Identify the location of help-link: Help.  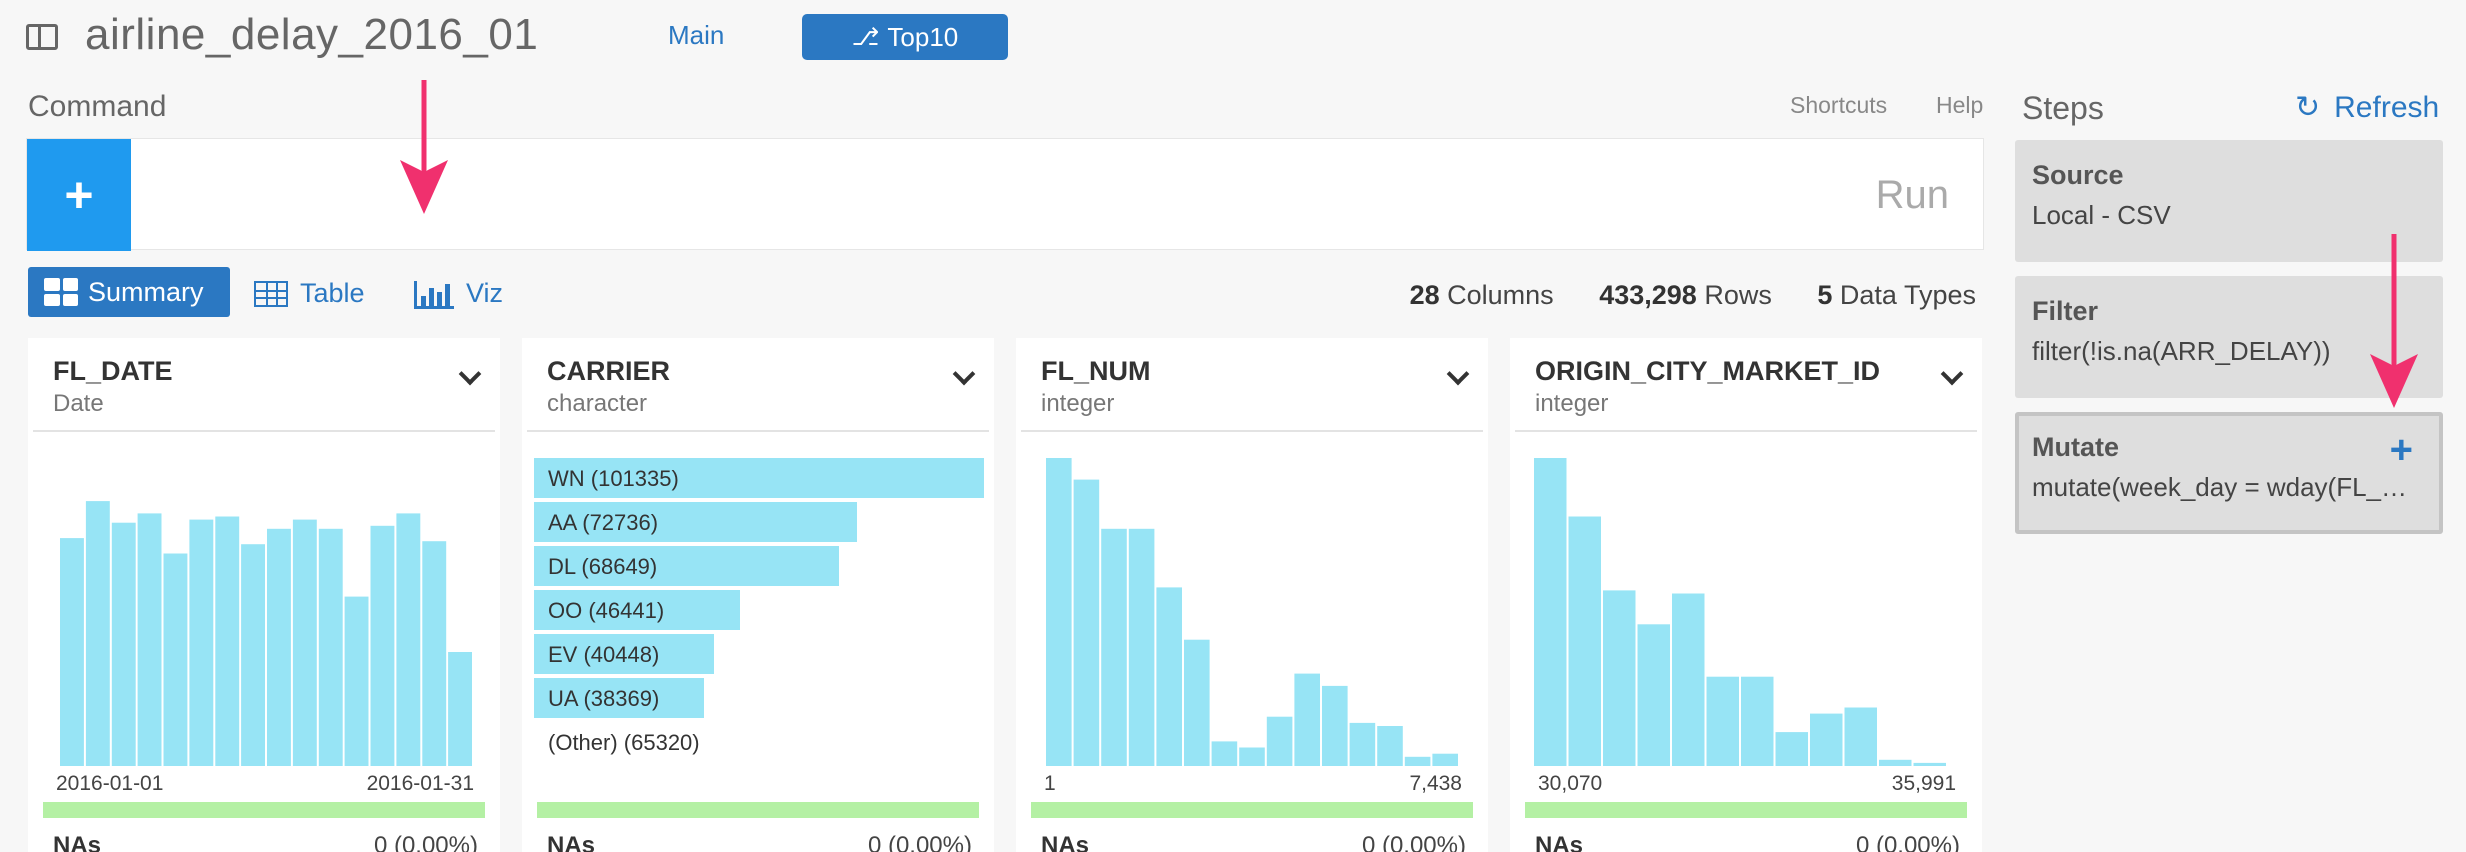
(1959, 105).